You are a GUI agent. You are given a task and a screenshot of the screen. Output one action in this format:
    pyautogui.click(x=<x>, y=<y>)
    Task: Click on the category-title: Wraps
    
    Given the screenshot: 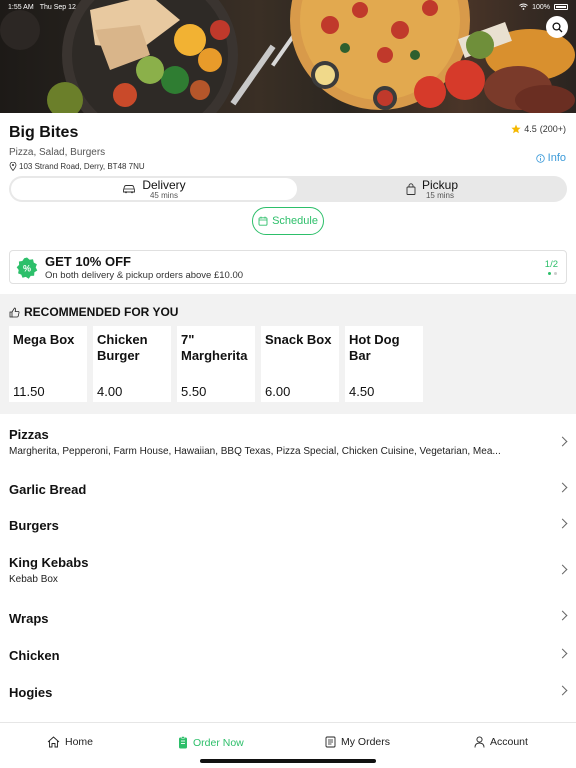 What is the action you would take?
    pyautogui.click(x=29, y=618)
    